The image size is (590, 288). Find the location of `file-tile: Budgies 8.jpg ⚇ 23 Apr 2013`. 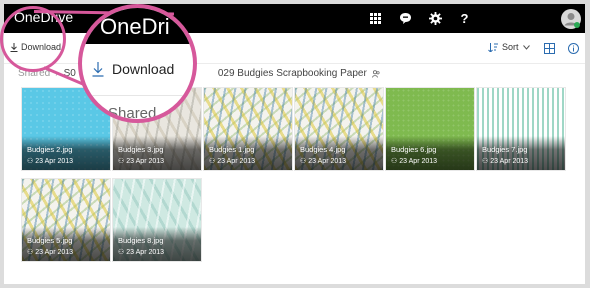

file-tile: Budgies 8.jpg ⚇ 23 Apr 2013 is located at coordinates (157, 220).